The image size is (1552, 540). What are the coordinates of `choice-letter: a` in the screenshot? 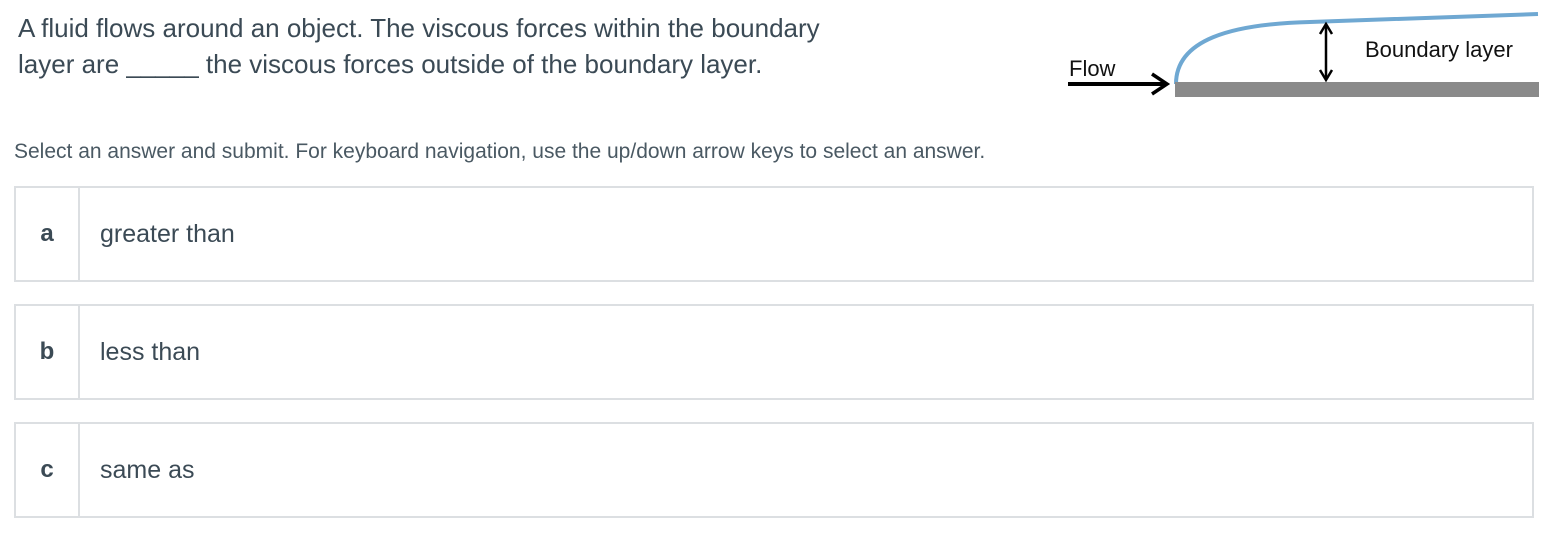 It's located at (48, 234).